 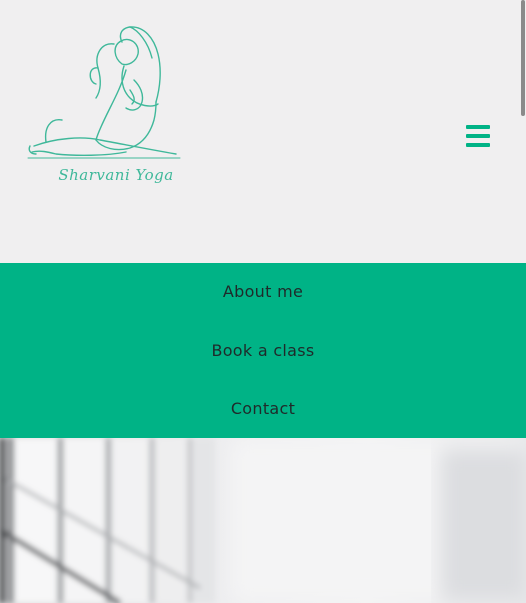 I want to click on scrollbar, so click(x=523, y=59).